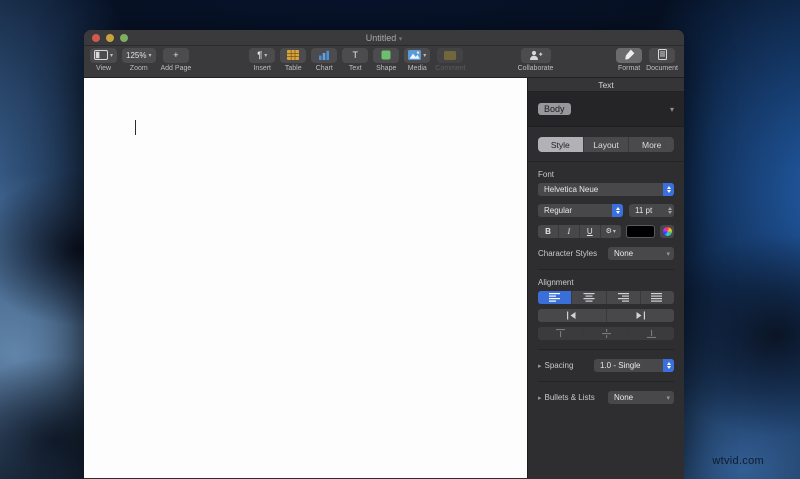 The image size is (800, 479). What do you see at coordinates (560, 333) in the screenshot?
I see `valign-top-button` at bounding box center [560, 333].